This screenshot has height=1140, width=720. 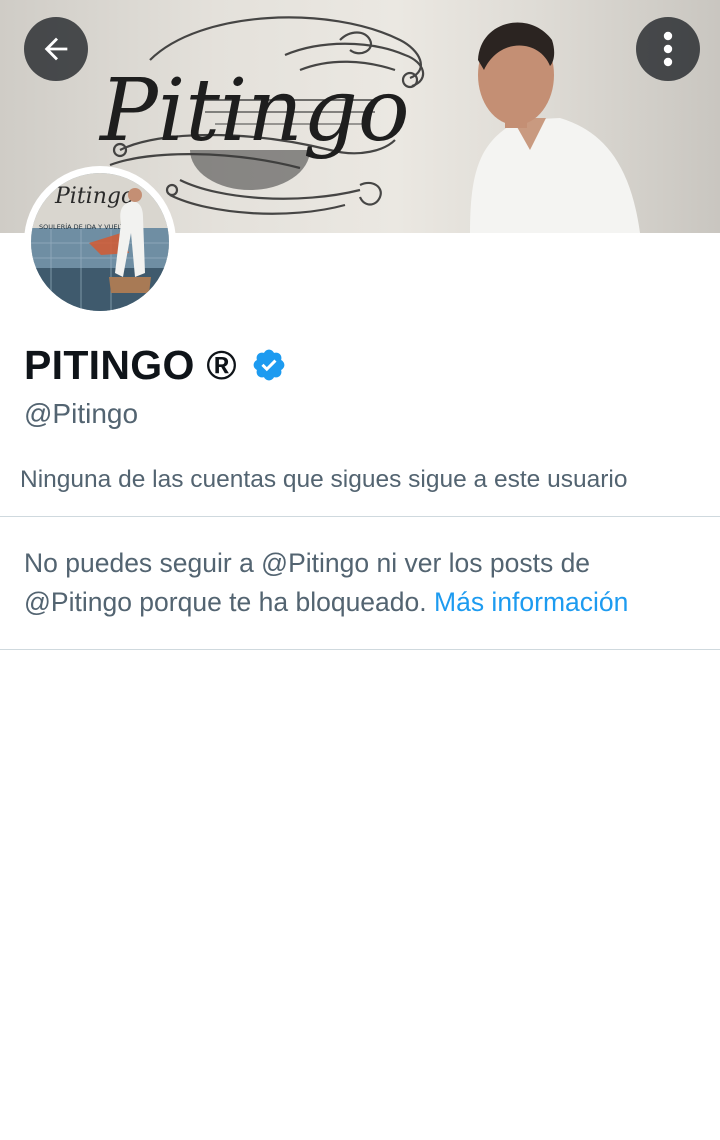 I want to click on display-name: PITINGO ®, so click(x=130, y=364).